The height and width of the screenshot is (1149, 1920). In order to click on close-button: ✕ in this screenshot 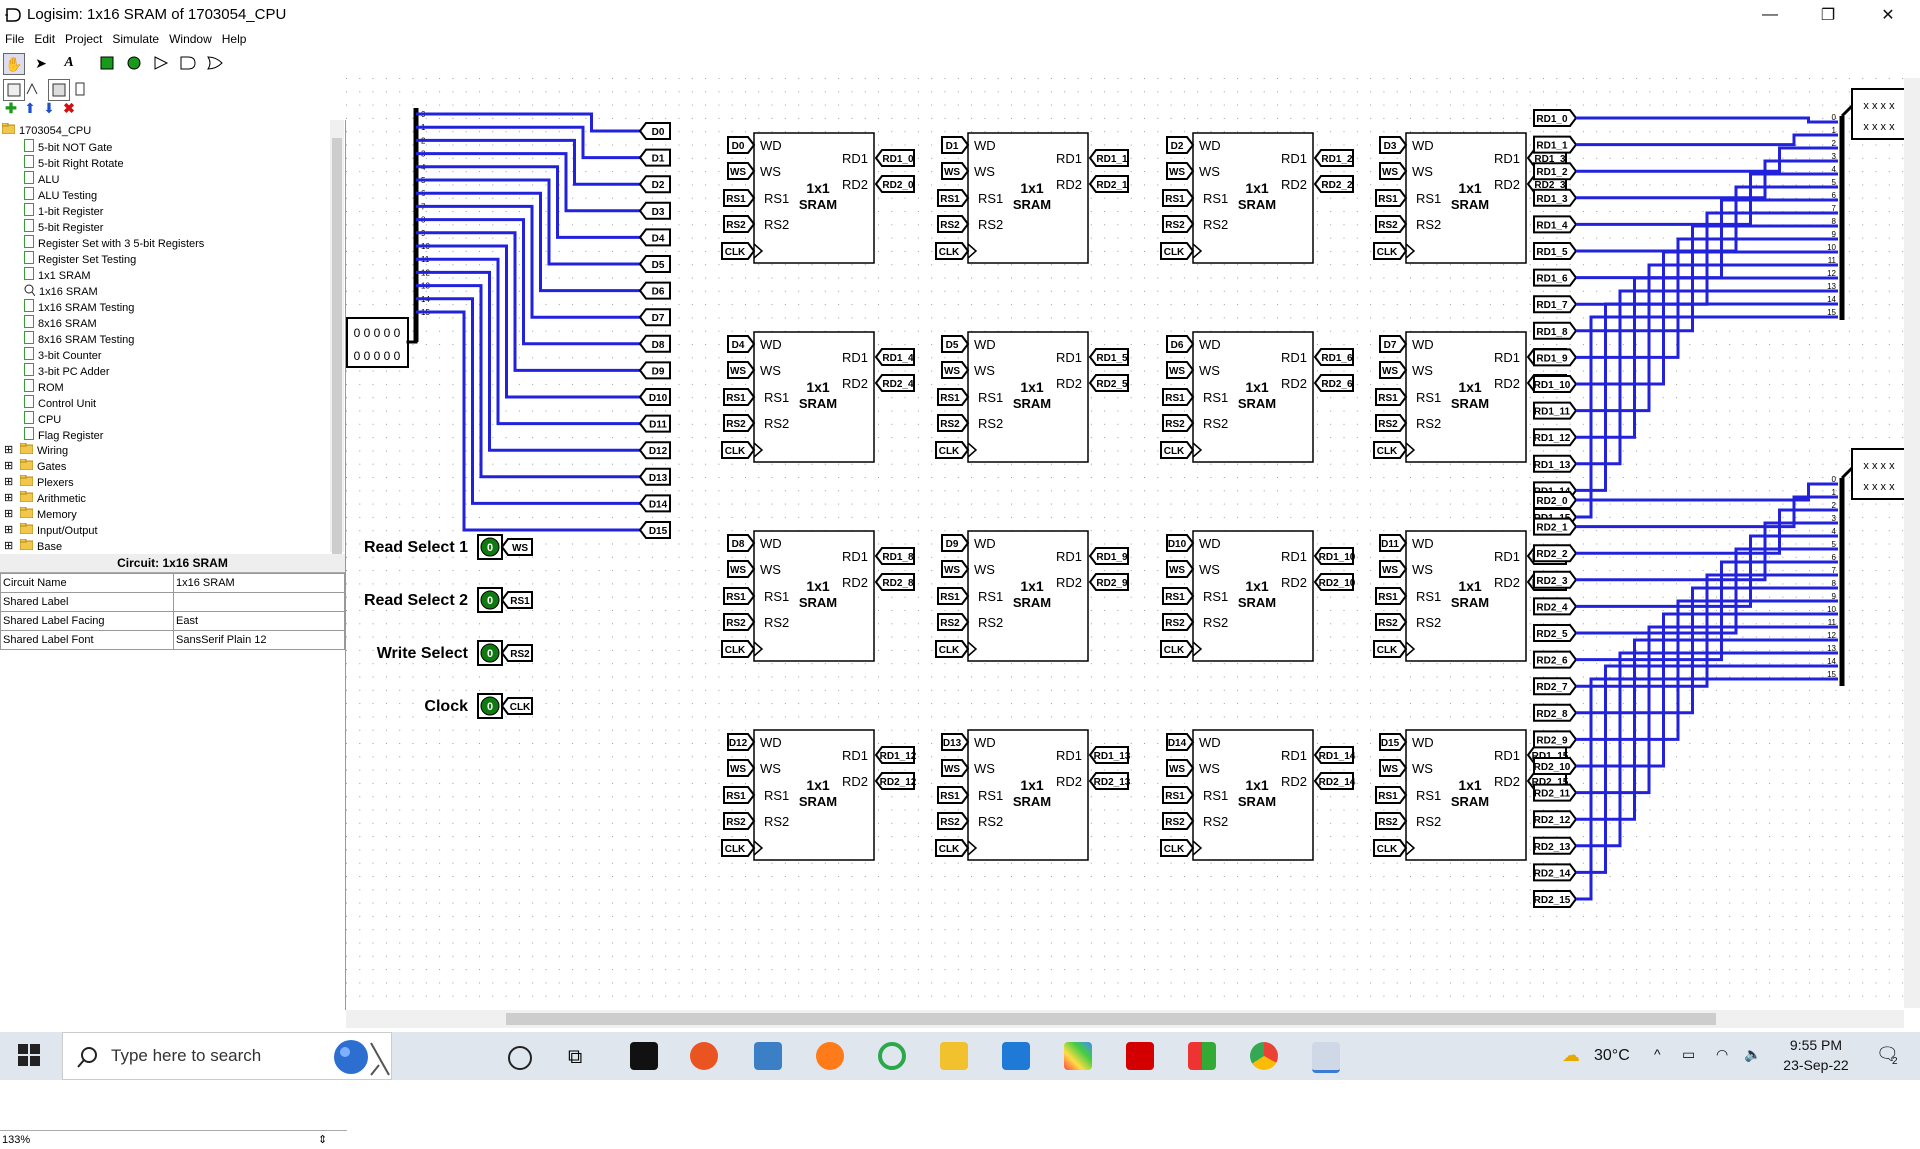, I will do `click(1888, 15)`.